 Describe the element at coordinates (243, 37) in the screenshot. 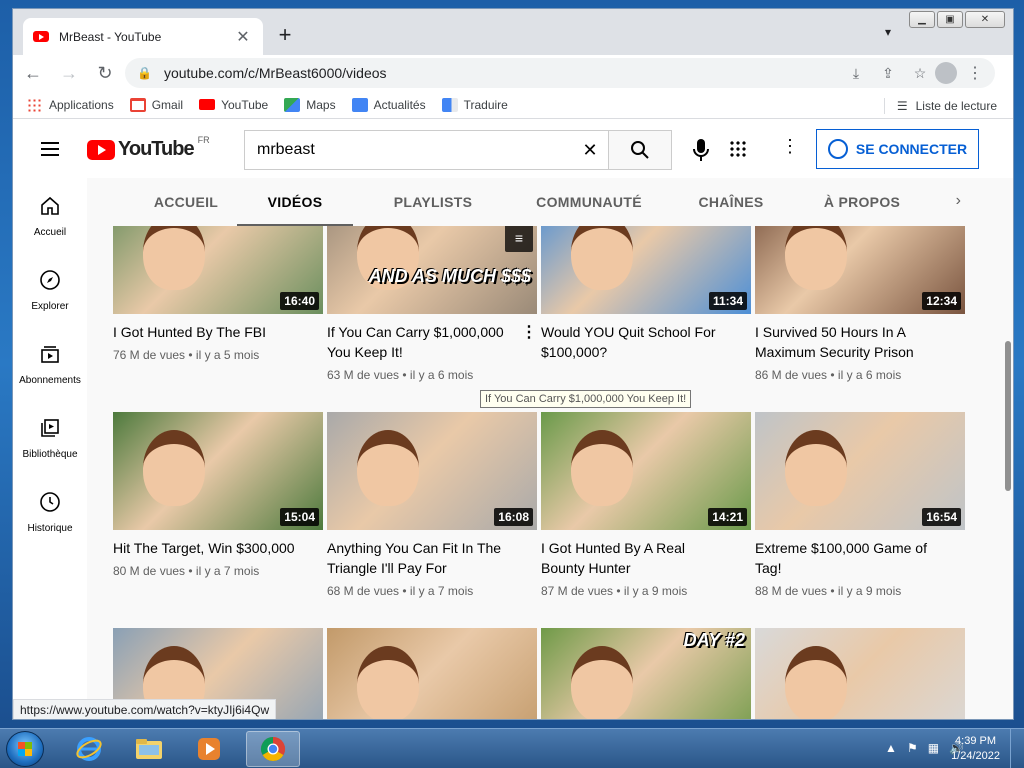

I see `tab-close-icon: ✕` at that location.